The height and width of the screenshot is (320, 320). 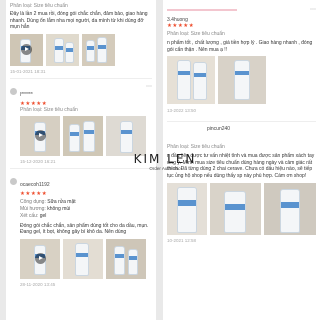 I want to click on reviewer-name: pincun240, so click(x=261, y=129).